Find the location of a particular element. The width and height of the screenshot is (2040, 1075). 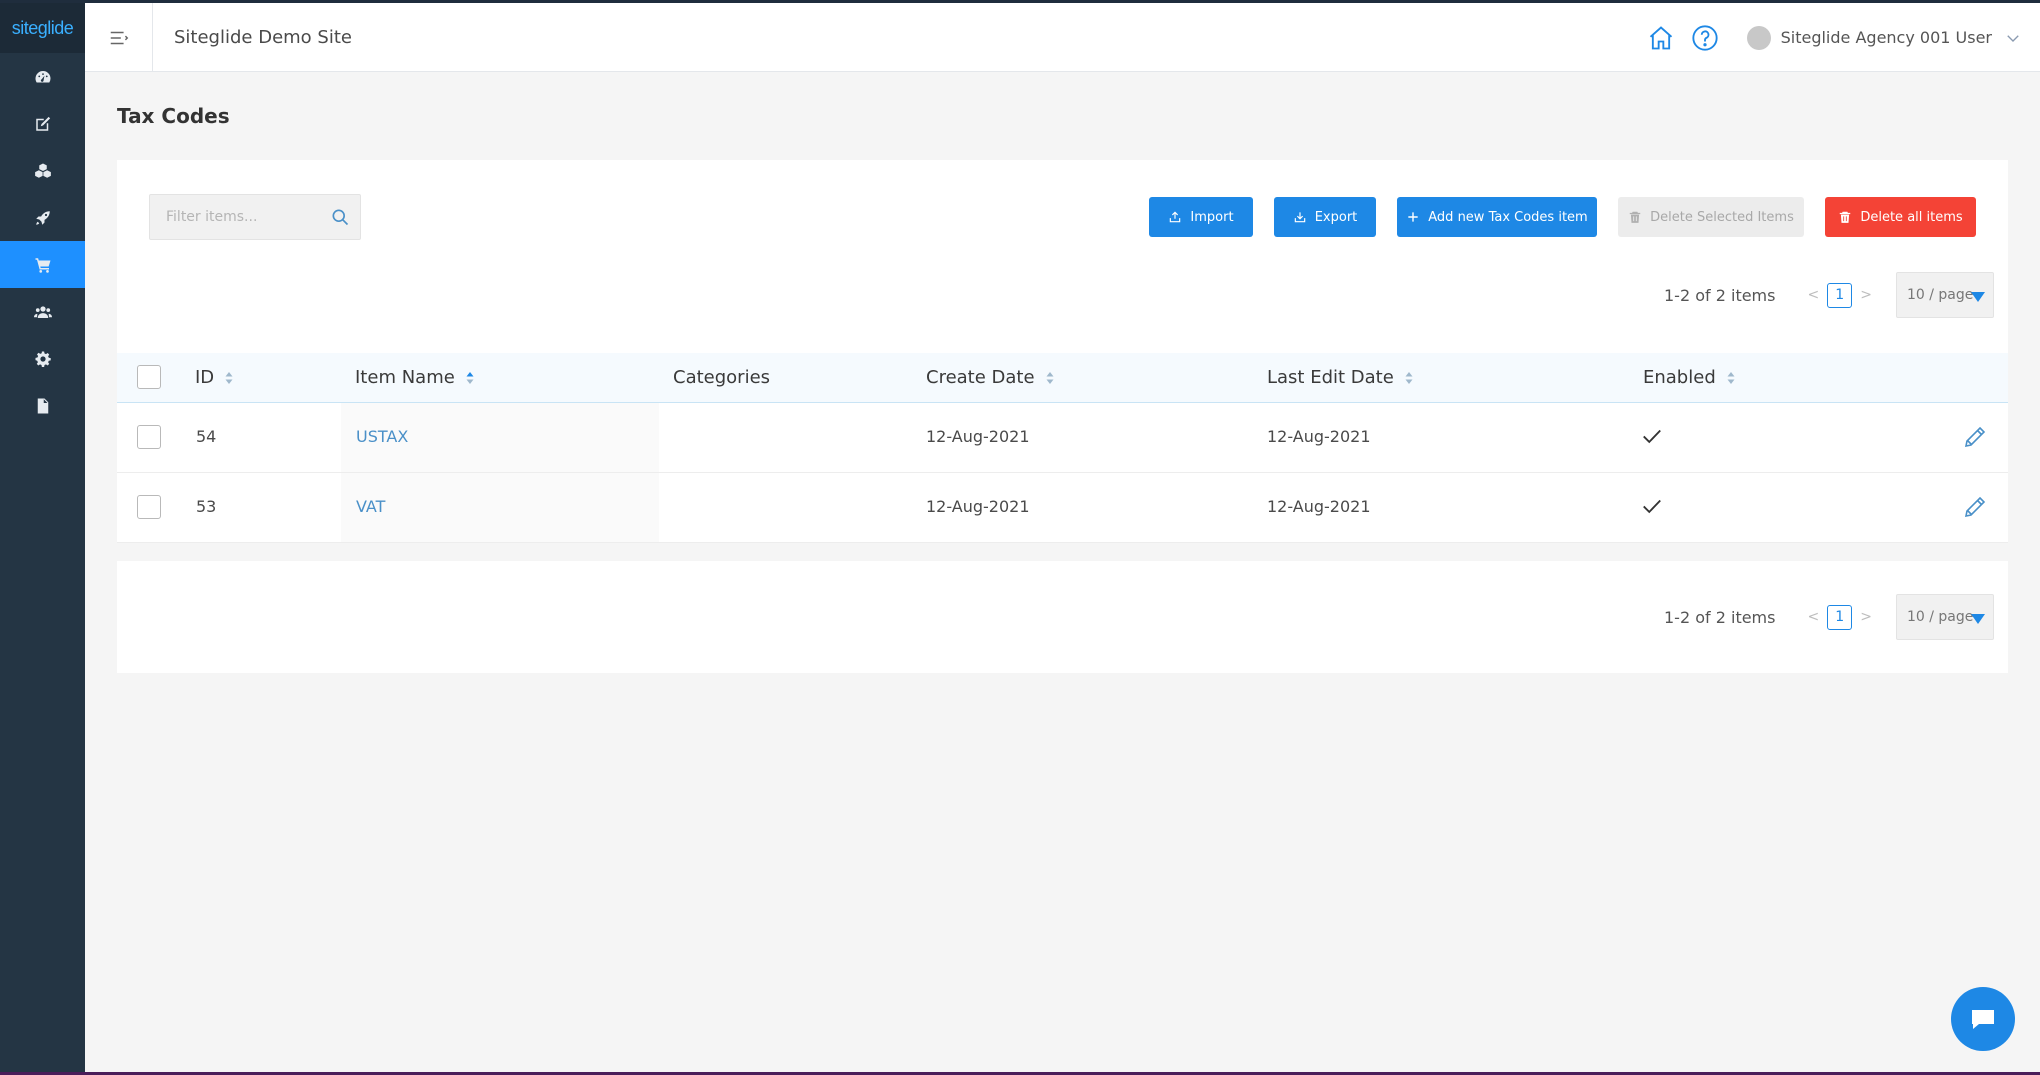

import-button: Import is located at coordinates (1201, 217).